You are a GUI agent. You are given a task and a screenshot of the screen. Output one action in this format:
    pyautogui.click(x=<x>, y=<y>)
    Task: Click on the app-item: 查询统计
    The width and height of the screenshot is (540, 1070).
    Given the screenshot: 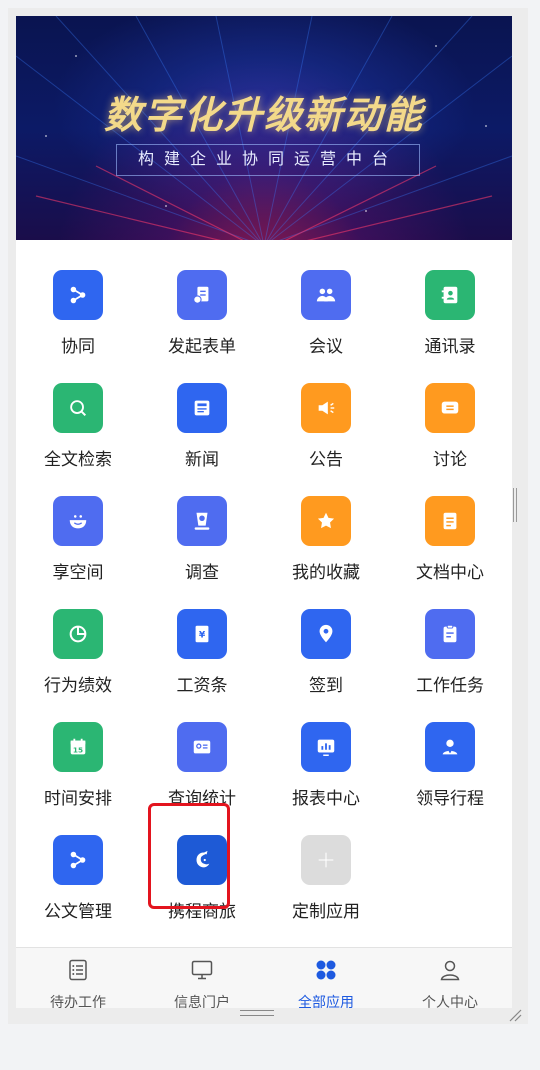 What is the action you would take?
    pyautogui.click(x=202, y=750)
    